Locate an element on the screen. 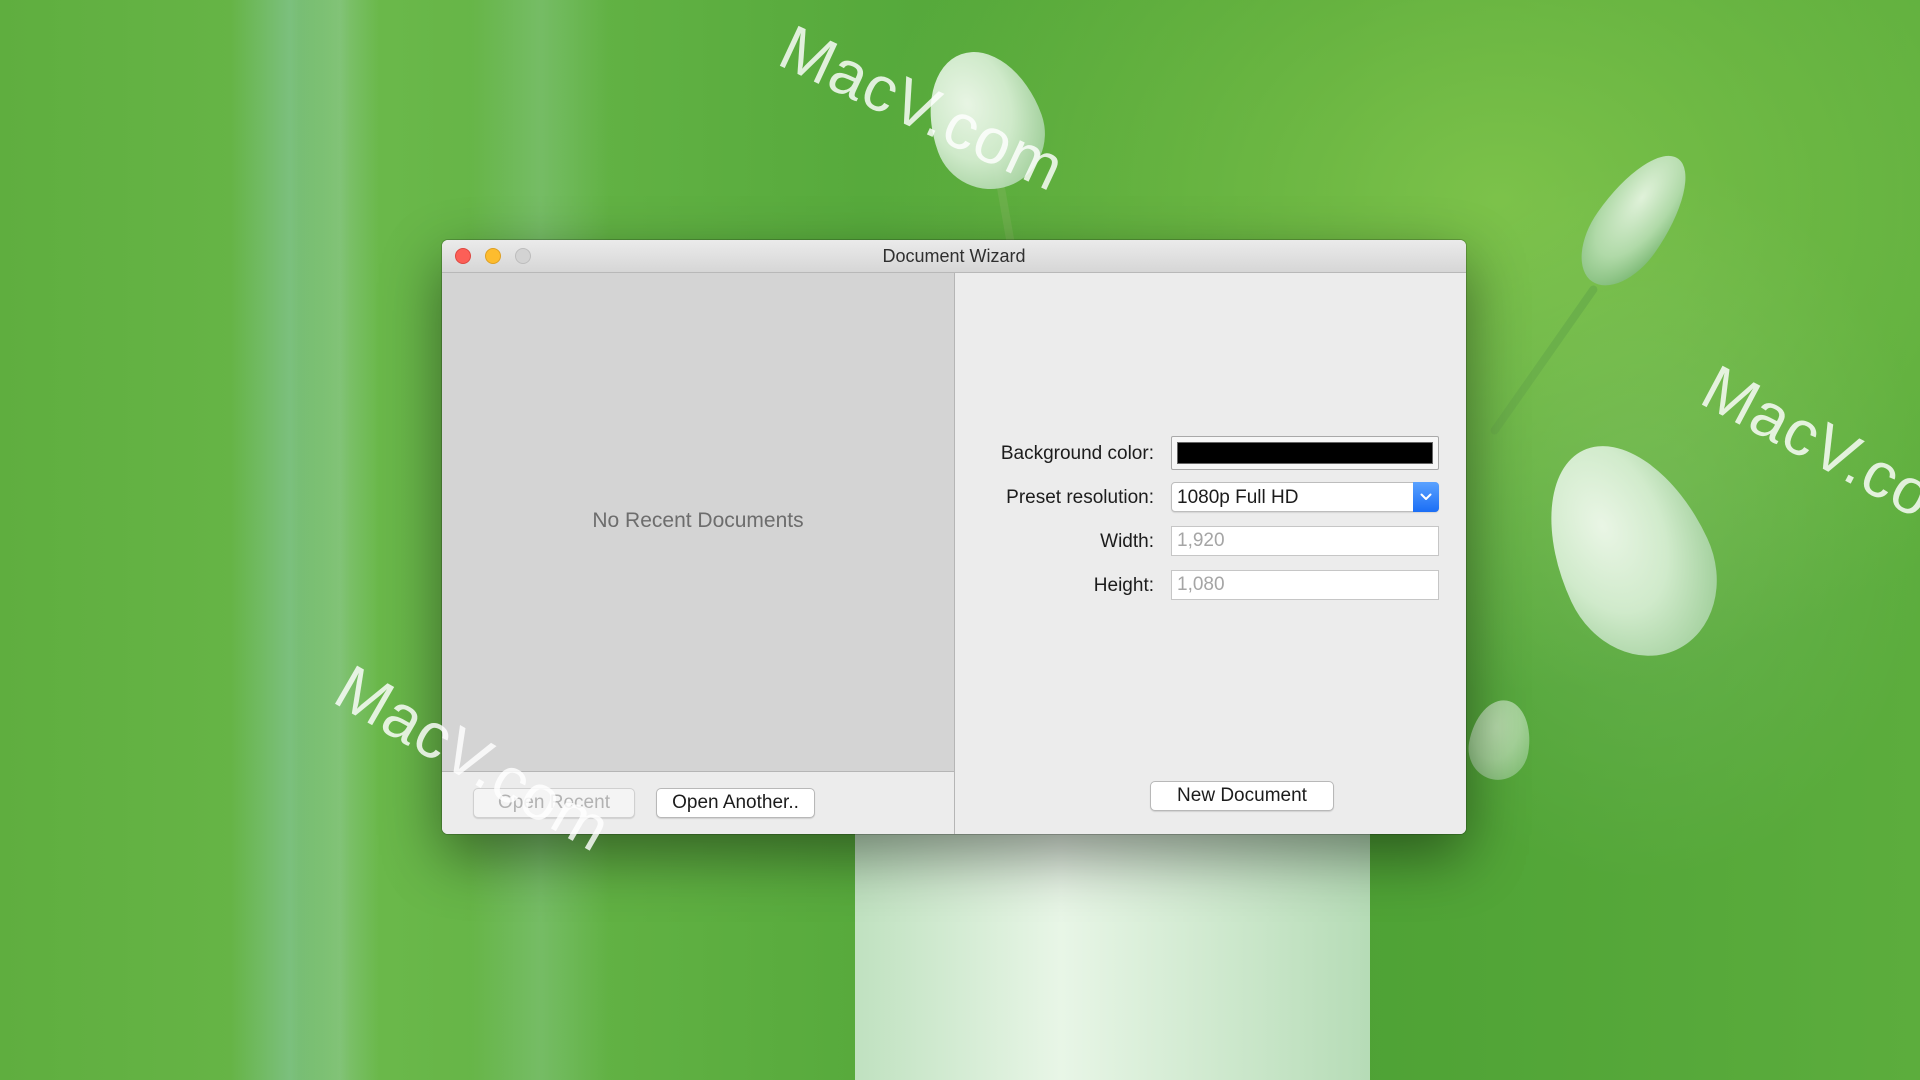 The width and height of the screenshot is (1920, 1080). height-field: 1,080 is located at coordinates (1305, 585).